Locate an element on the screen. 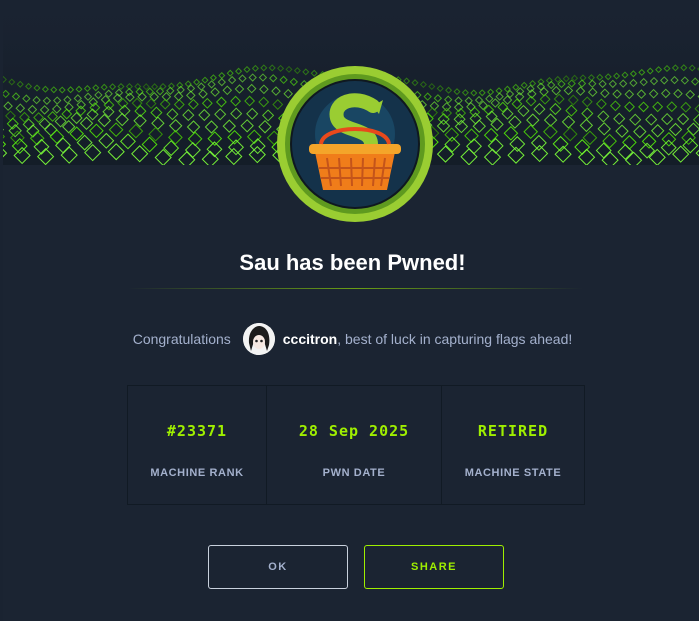  page-title: Sau has been Pwned! is located at coordinates (352, 262).